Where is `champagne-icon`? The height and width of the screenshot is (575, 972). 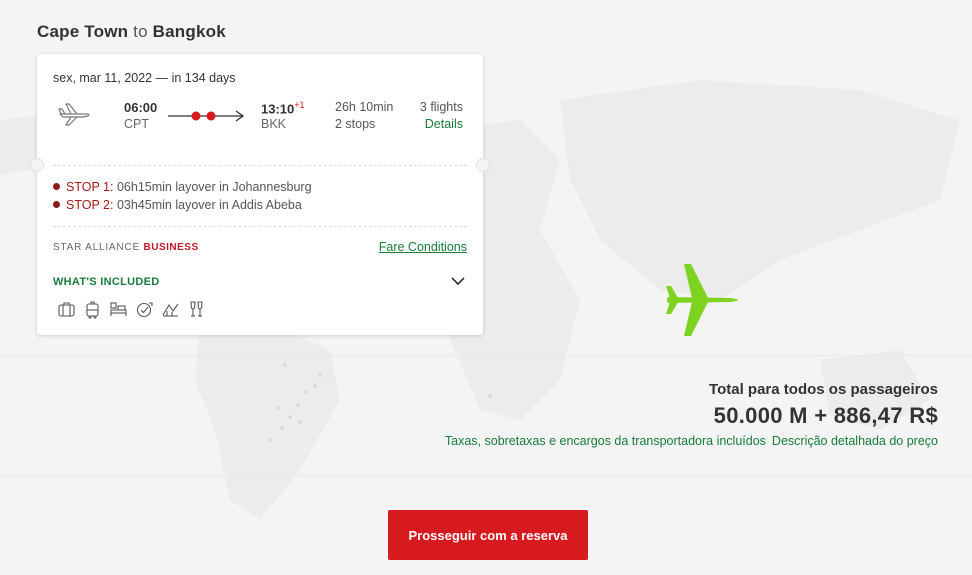 champagne-icon is located at coordinates (196, 309).